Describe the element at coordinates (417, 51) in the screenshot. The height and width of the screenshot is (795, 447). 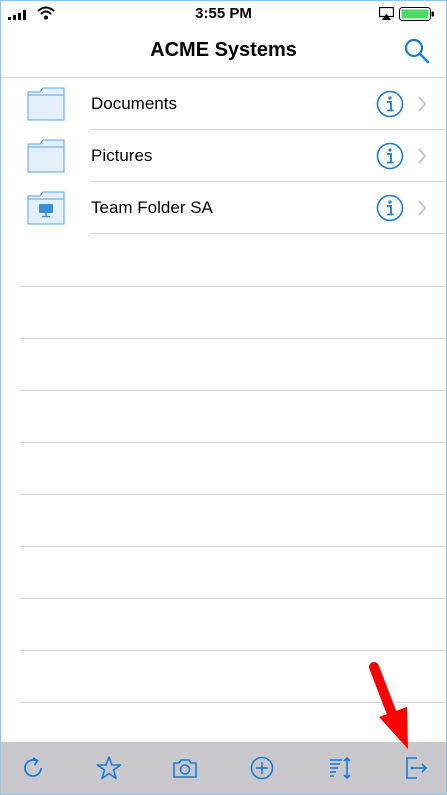
I see `search-icon` at that location.